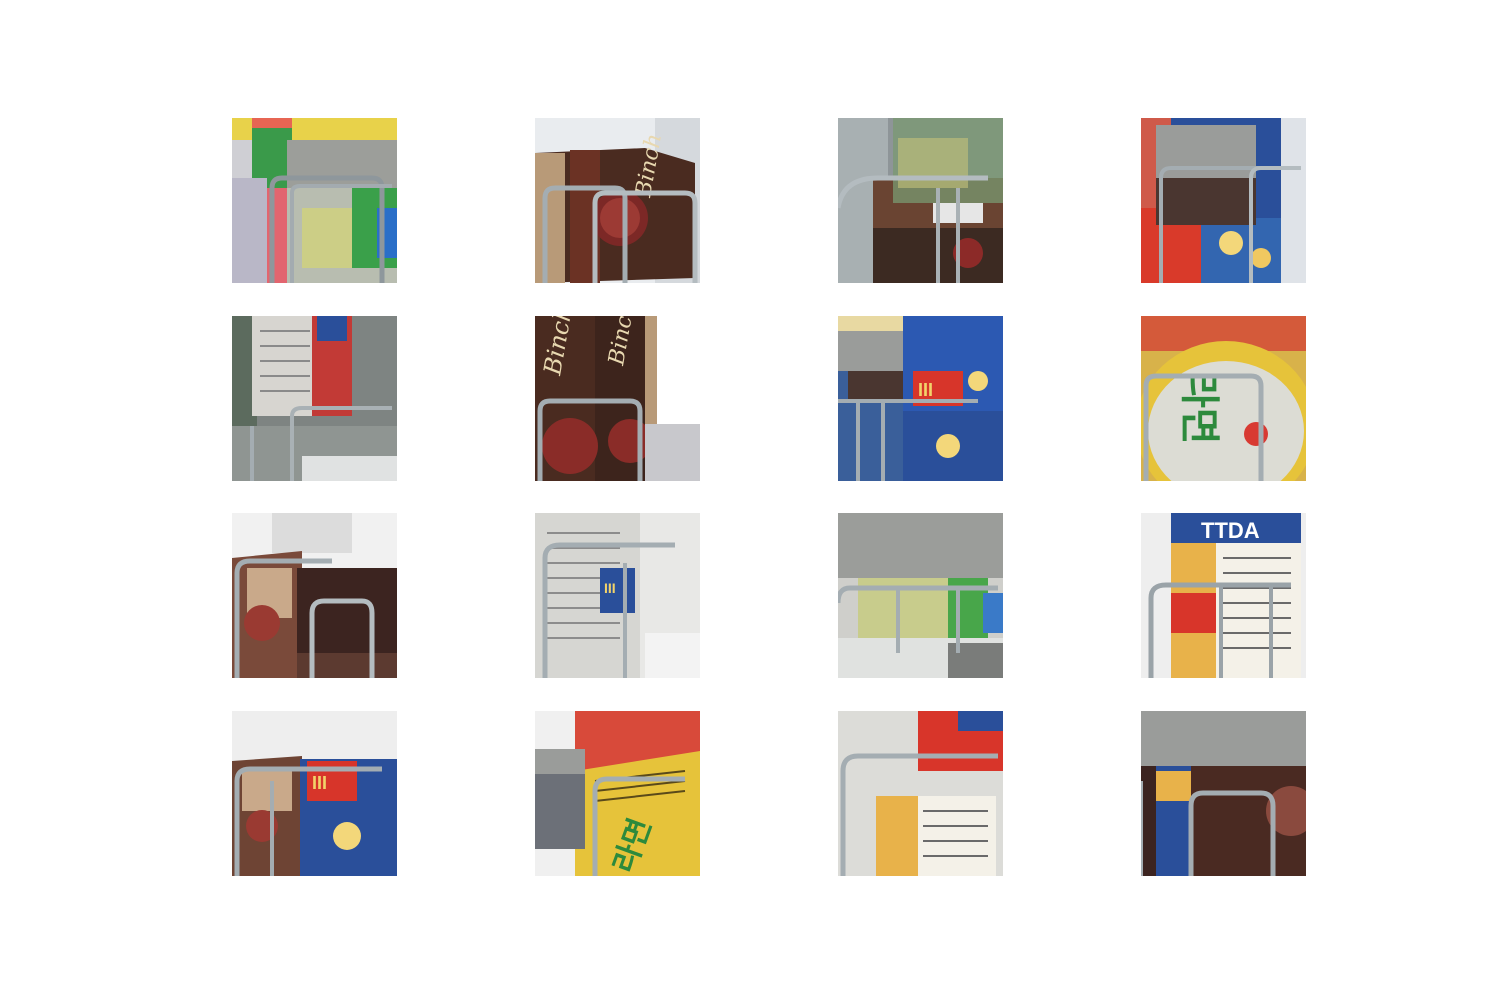 This screenshot has height=984, width=1500. I want to click on image-tile-r3c4: TTDA, so click(1223, 595).